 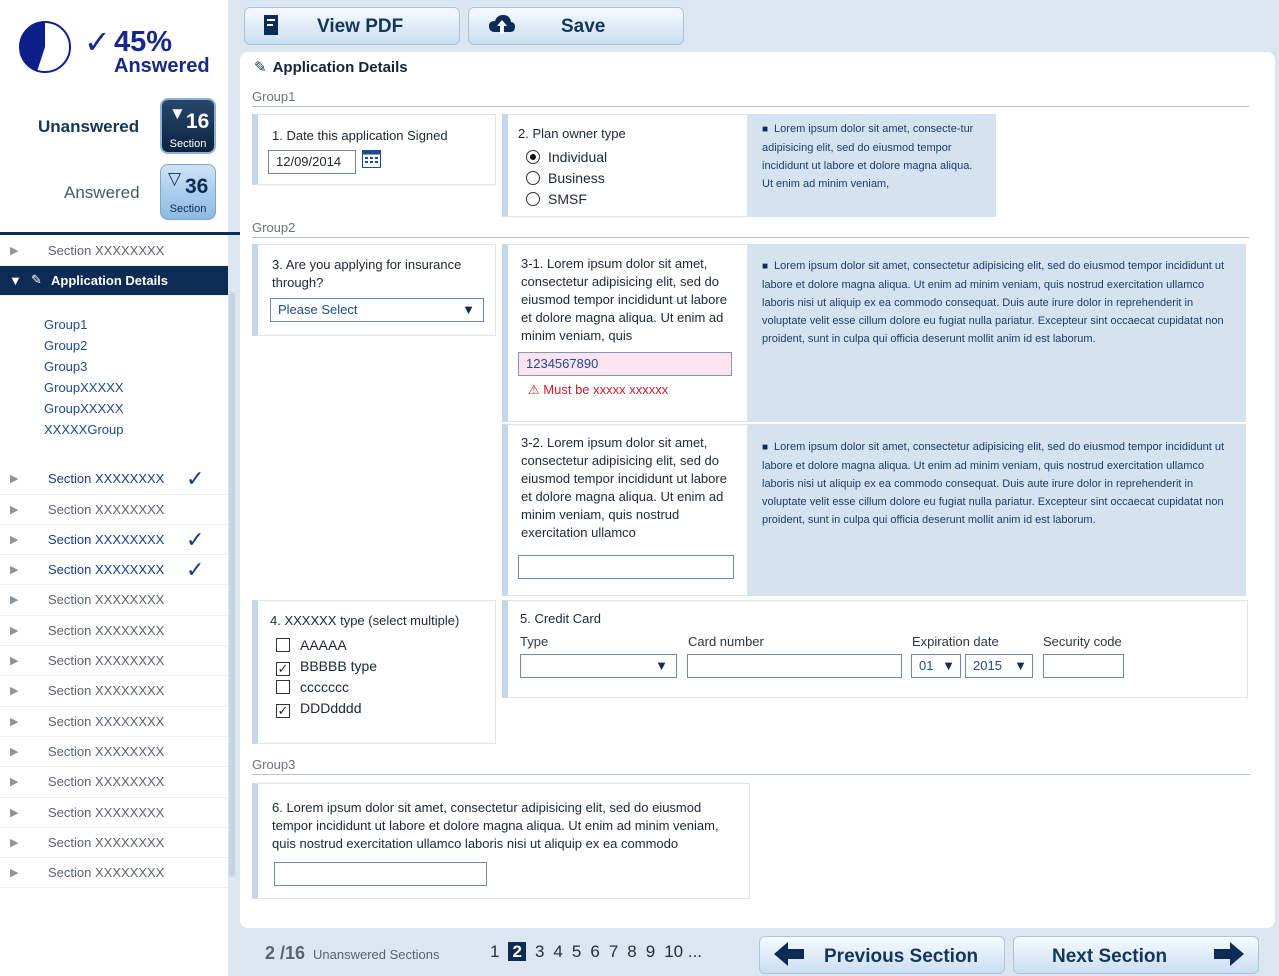 I want to click on date-signed-input: 12/09/2014, so click(x=312, y=162).